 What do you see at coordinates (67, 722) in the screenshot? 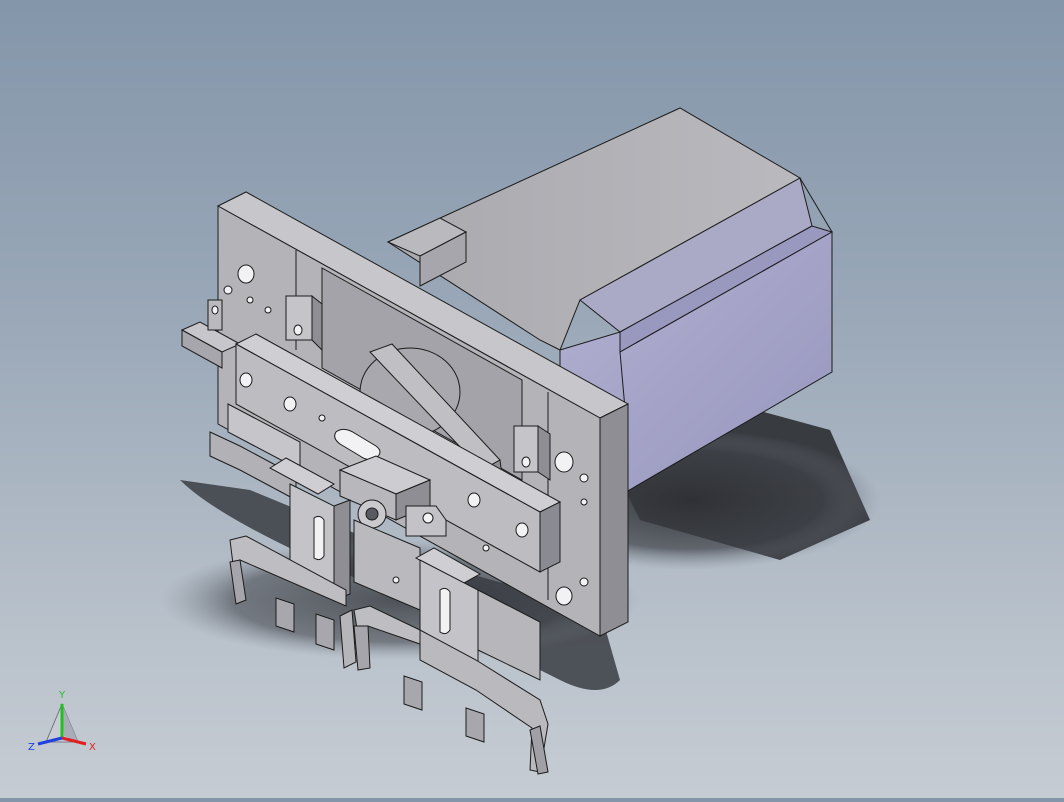
I see `coordinate-triad: Y X Z` at bounding box center [67, 722].